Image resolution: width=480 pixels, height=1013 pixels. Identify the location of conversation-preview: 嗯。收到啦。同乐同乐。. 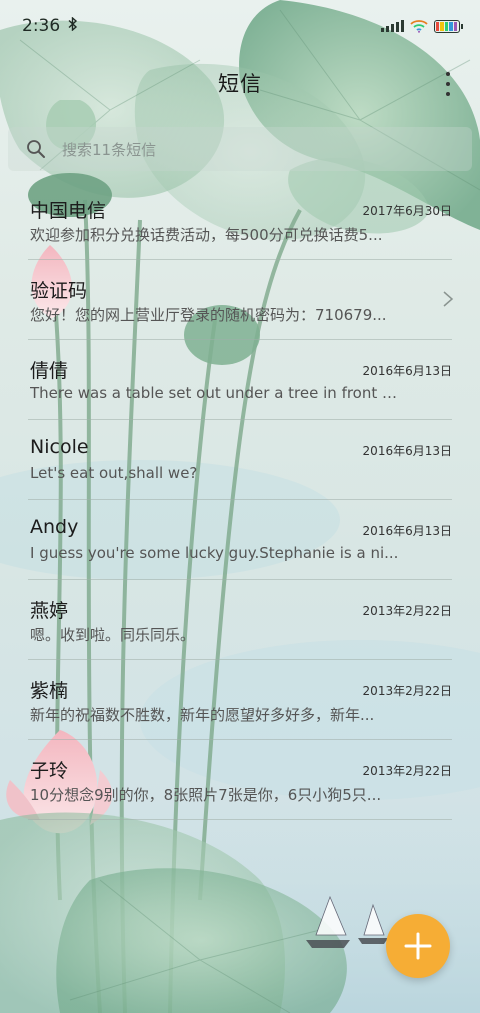
(113, 635).